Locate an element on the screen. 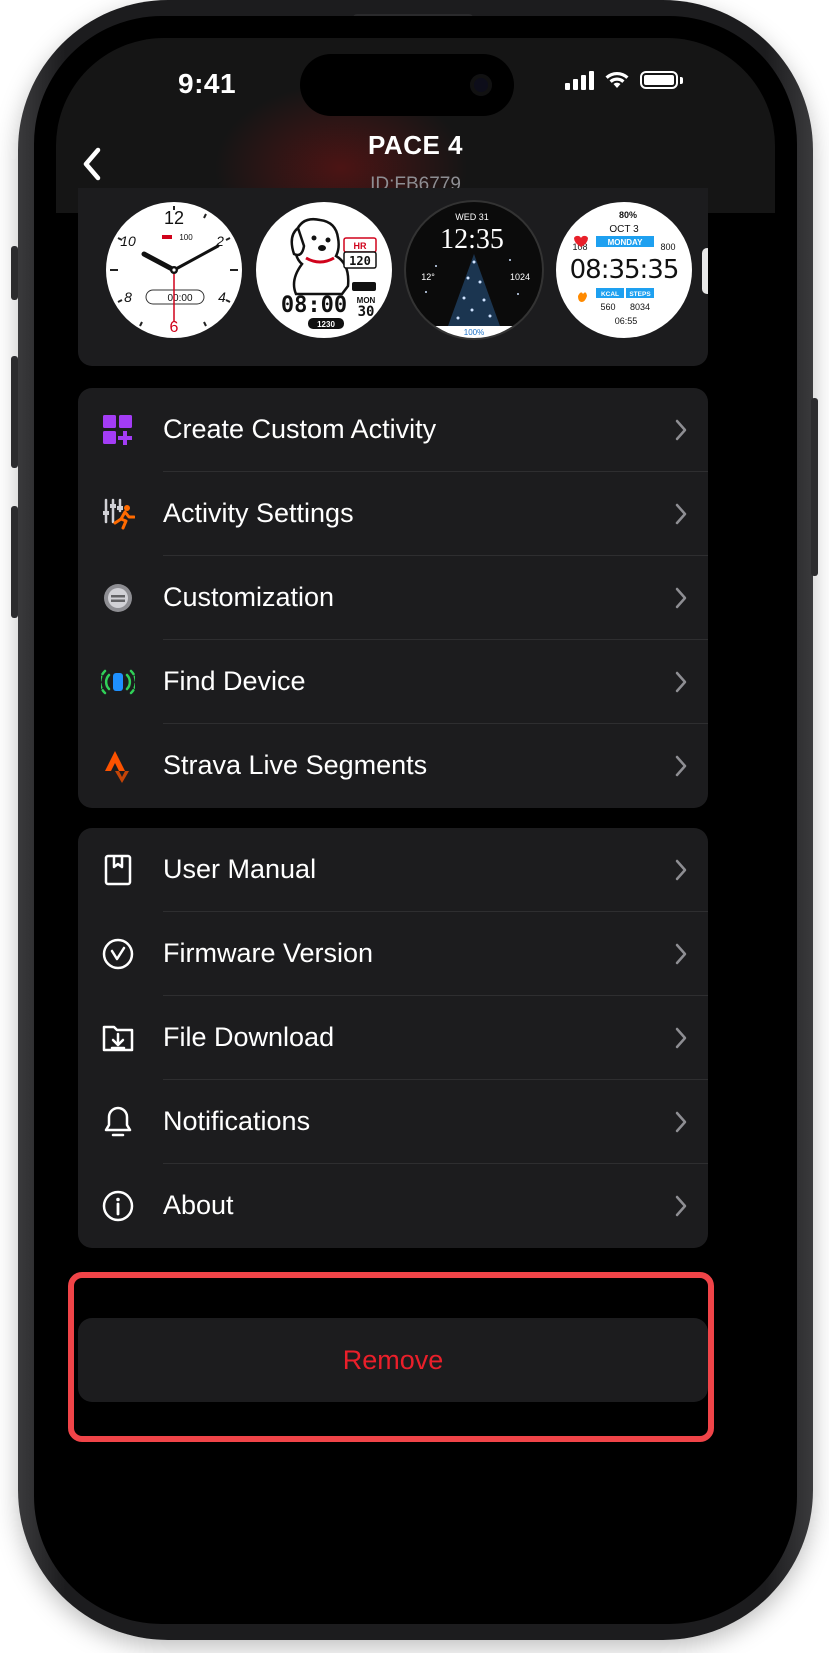 The width and height of the screenshot is (829, 1653). remove-button: Remove is located at coordinates (393, 1360).